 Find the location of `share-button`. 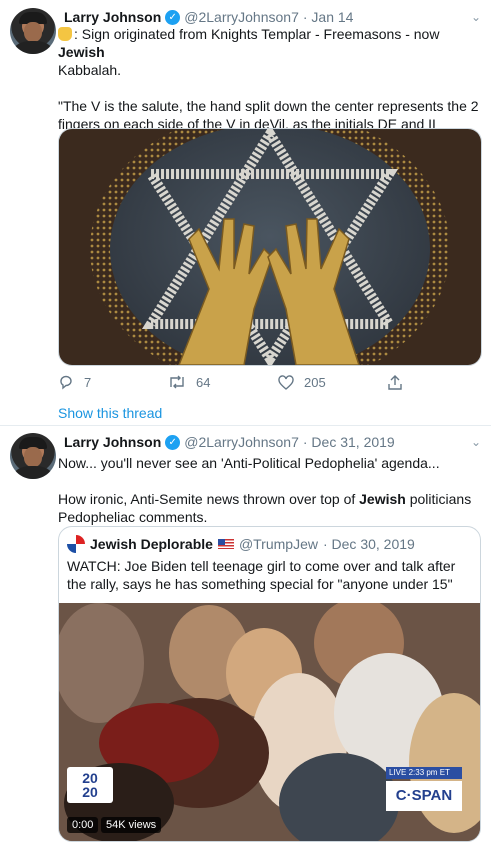

share-button is located at coordinates (395, 382).